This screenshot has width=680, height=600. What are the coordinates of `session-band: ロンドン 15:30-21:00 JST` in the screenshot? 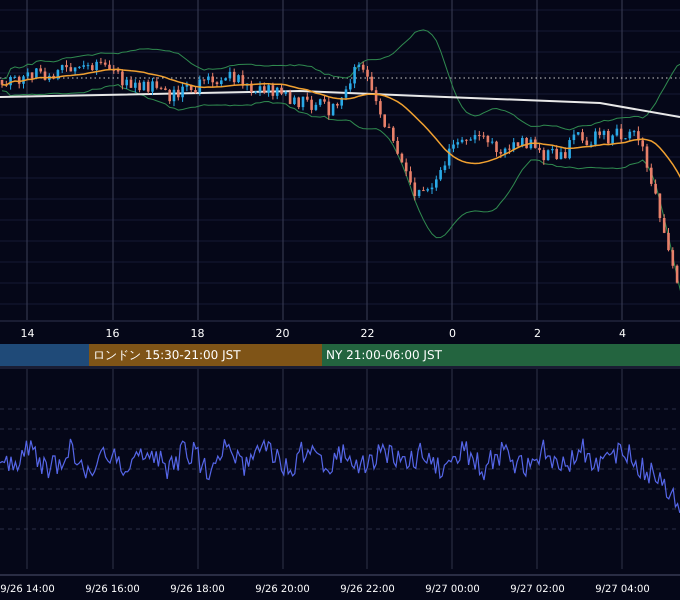 It's located at (205, 355).